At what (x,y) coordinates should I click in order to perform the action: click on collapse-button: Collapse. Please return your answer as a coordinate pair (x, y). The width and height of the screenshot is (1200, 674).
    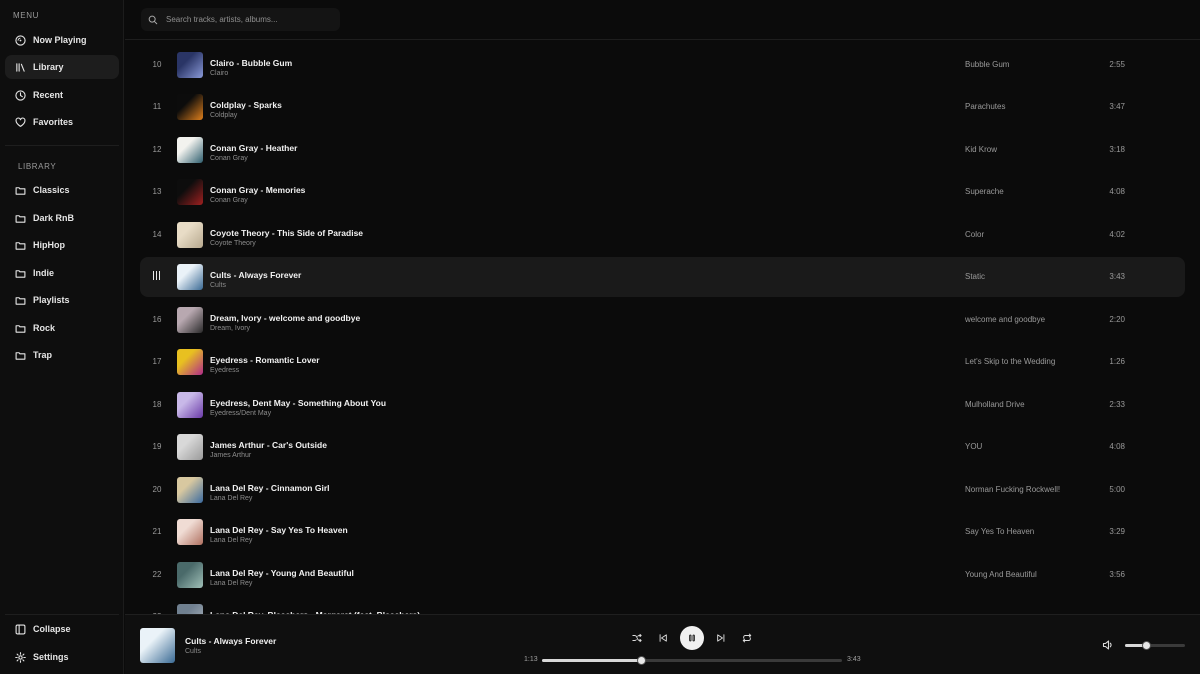
    Looking at the image, I should click on (62, 629).